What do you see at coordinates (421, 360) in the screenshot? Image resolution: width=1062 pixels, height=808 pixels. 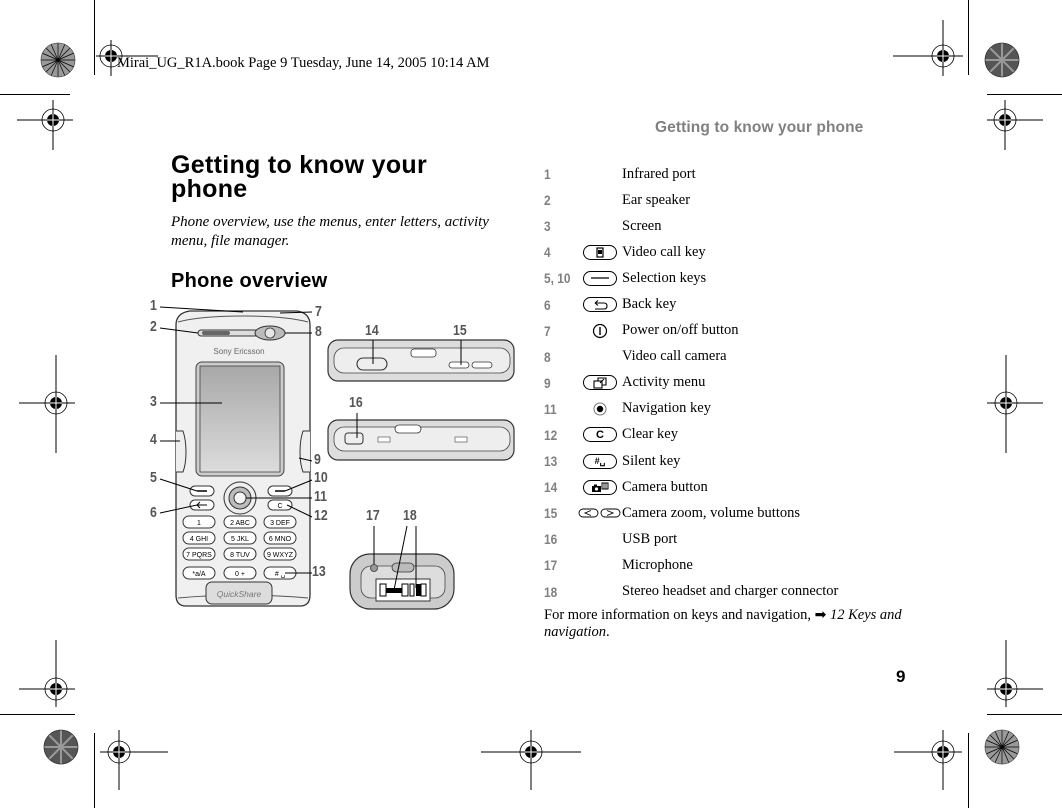 I see `phone-top-side-view` at bounding box center [421, 360].